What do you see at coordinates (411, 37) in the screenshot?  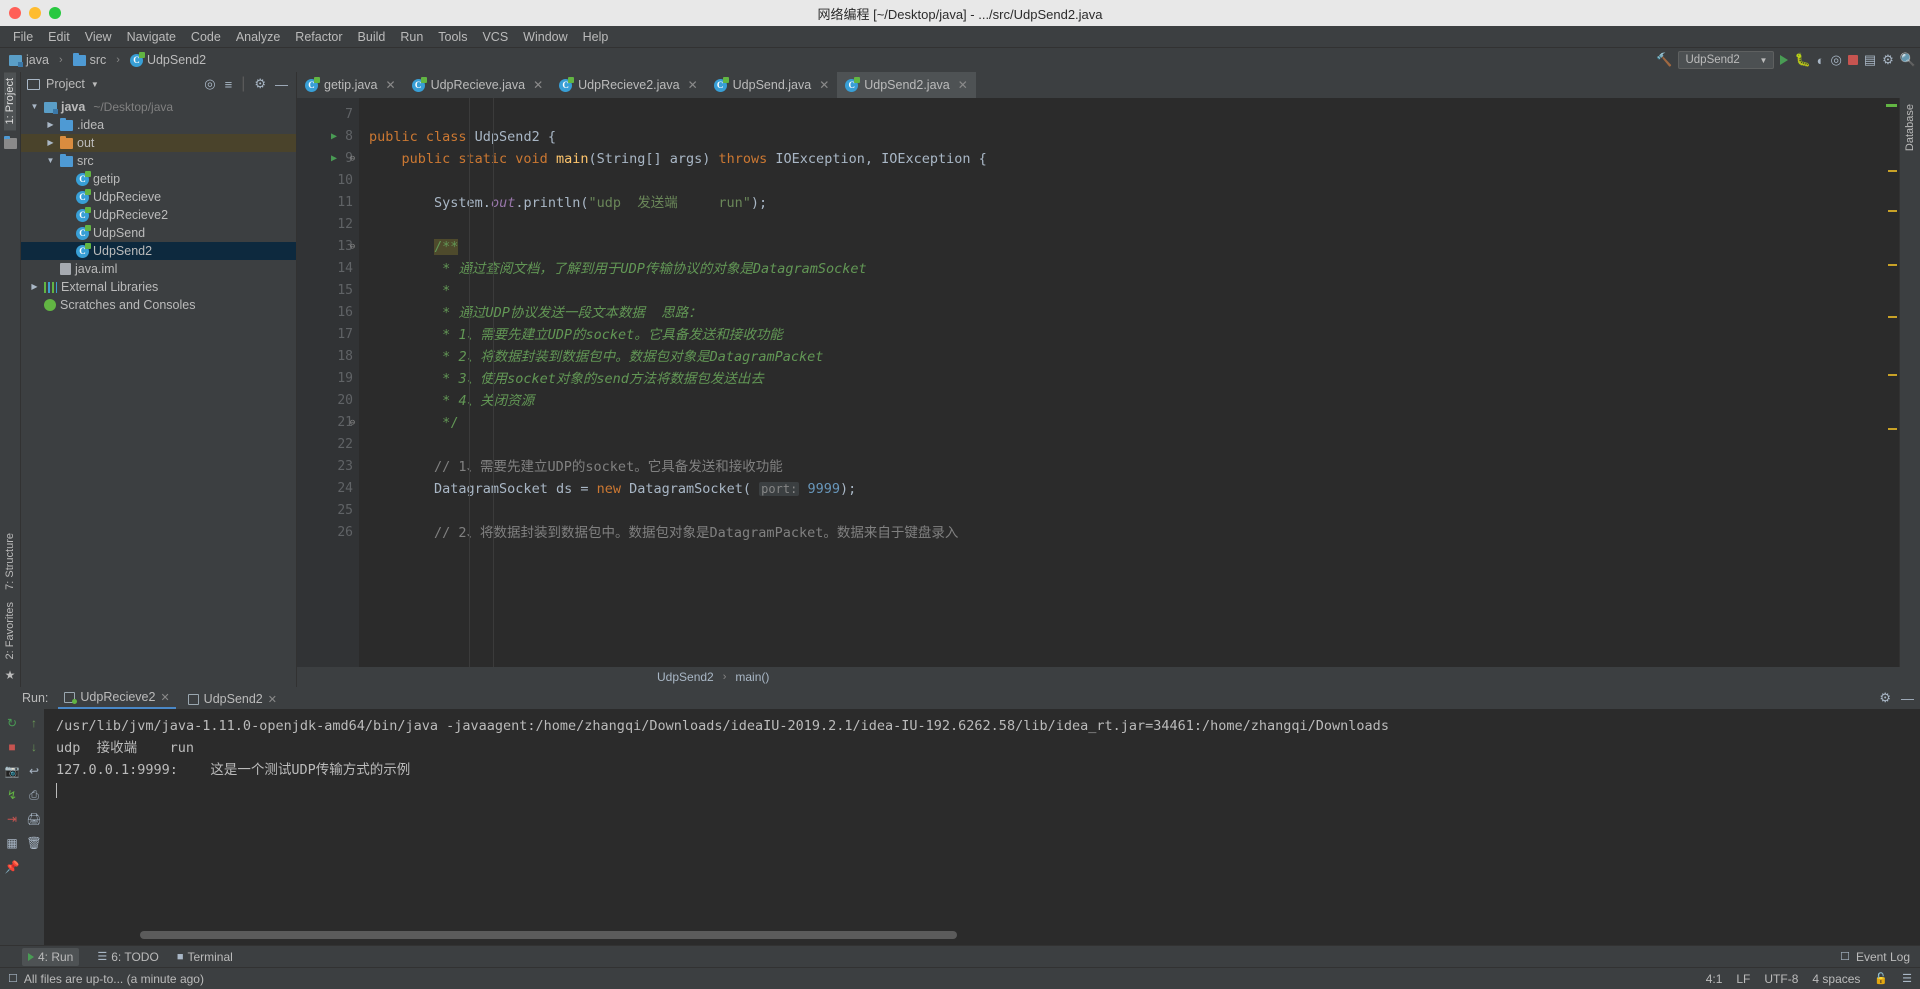 I see `menu-item-run: Run` at bounding box center [411, 37].